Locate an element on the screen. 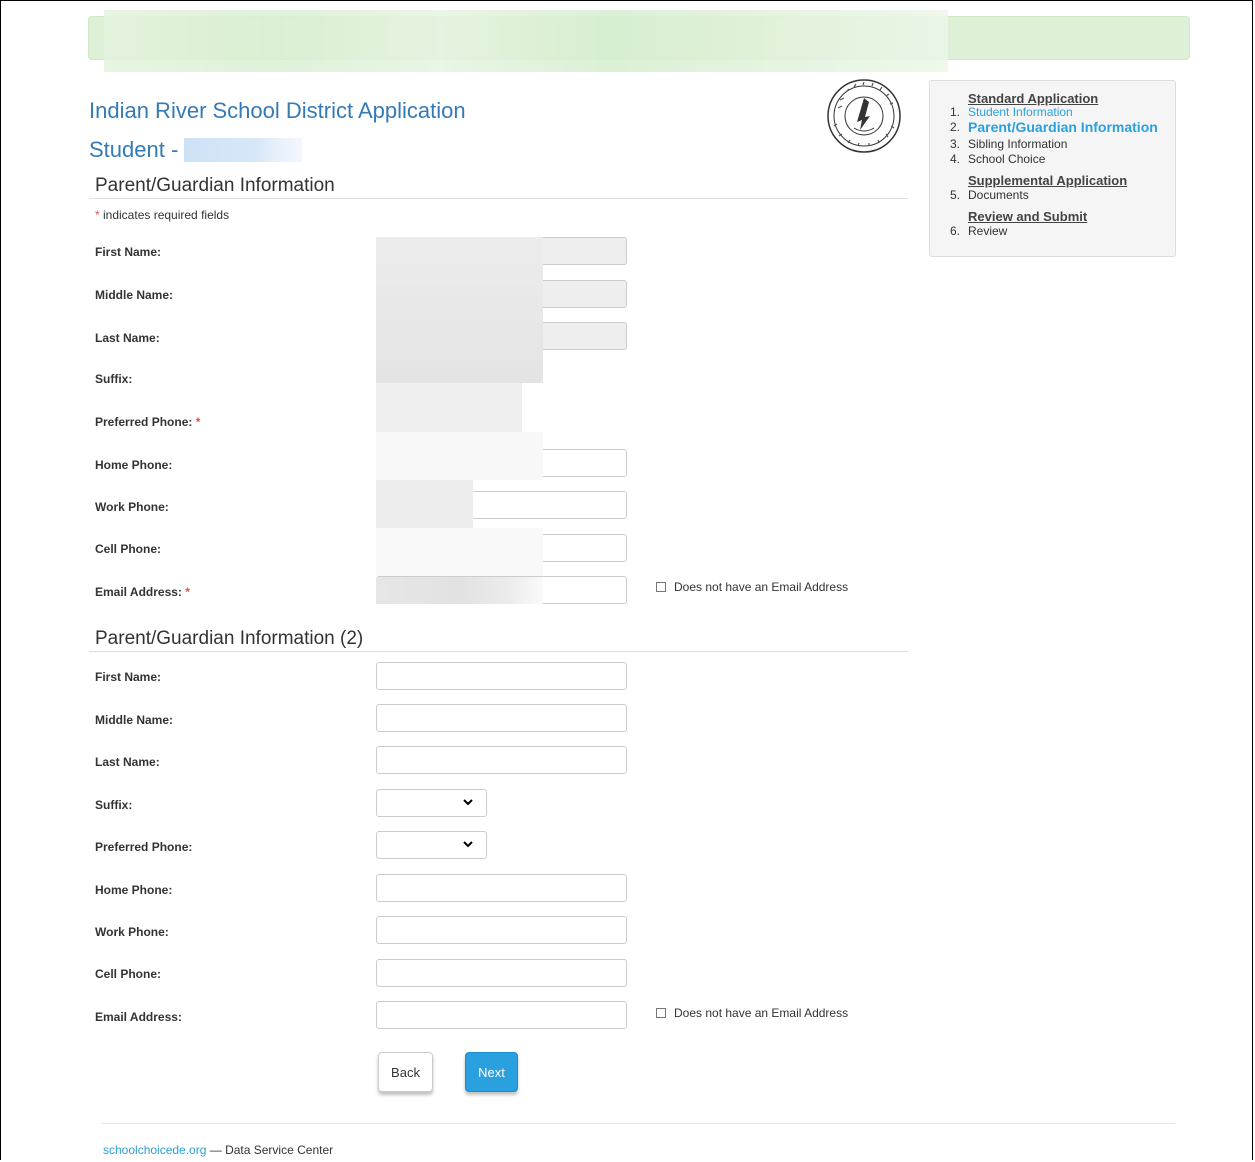 This screenshot has height=1162, width=1255. sidebar-item-parent-guardian-information: 2. Parent/Guardian Information is located at coordinates (1054, 127).